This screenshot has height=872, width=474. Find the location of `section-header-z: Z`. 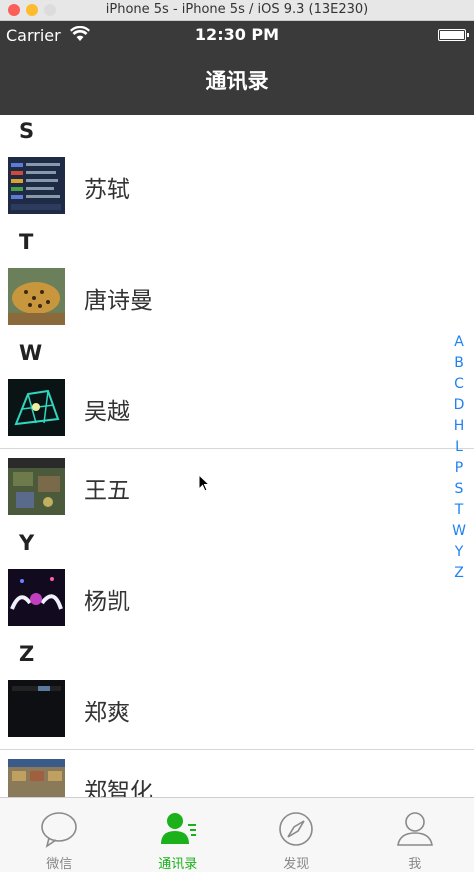

section-header-z: Z is located at coordinates (237, 654).